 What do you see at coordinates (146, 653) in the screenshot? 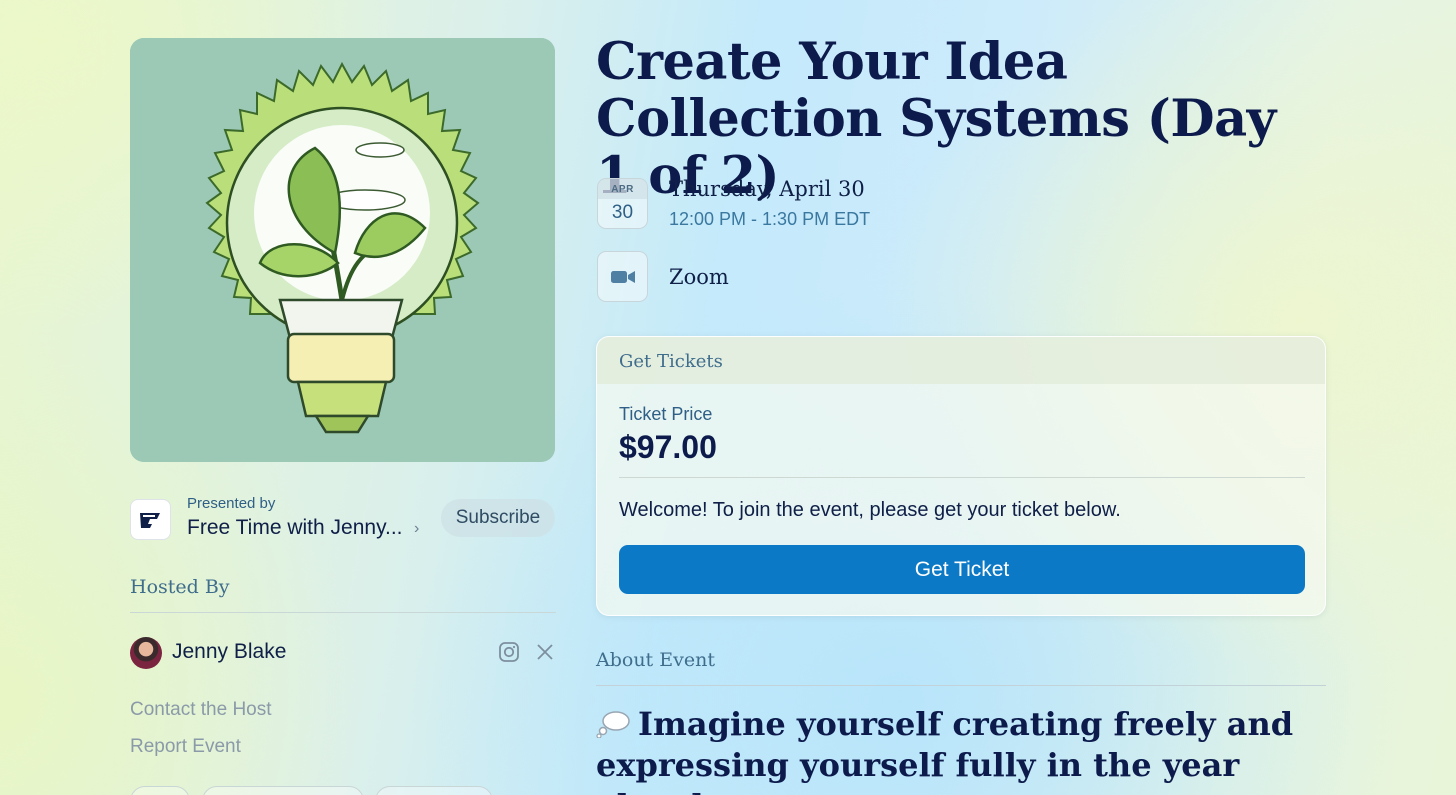
I see `avatar` at bounding box center [146, 653].